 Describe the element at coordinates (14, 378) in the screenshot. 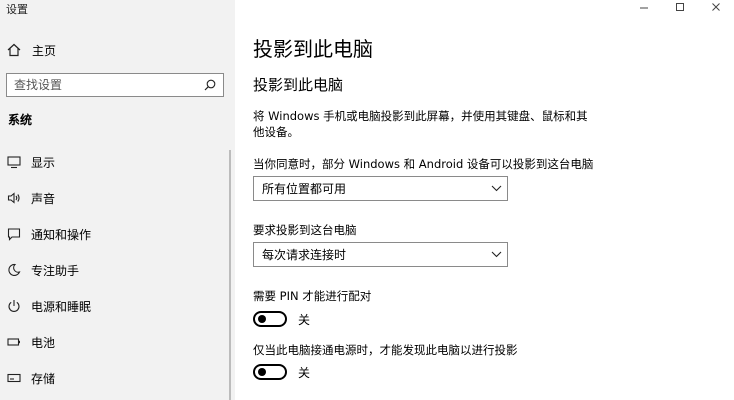

I see `storage-icon` at that location.